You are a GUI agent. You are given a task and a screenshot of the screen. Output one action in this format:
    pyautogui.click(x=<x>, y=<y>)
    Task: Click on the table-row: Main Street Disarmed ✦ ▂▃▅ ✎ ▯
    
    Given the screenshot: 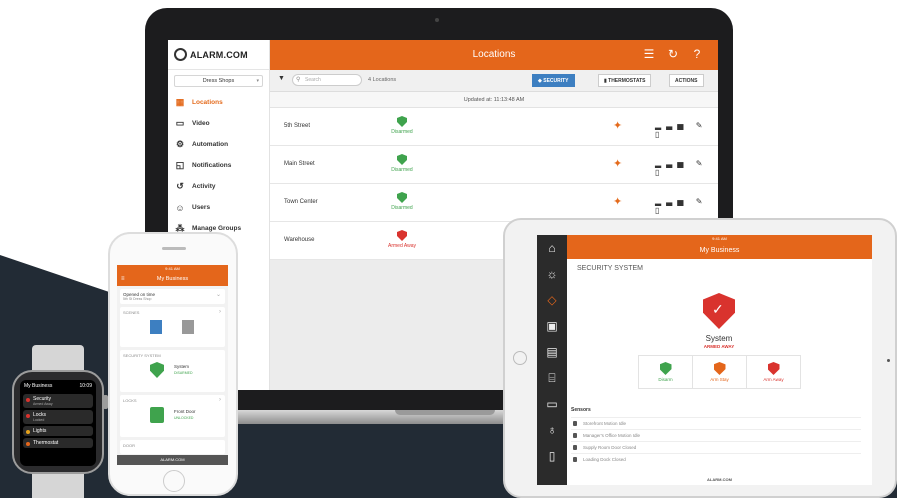 What is the action you would take?
    pyautogui.click(x=494, y=165)
    